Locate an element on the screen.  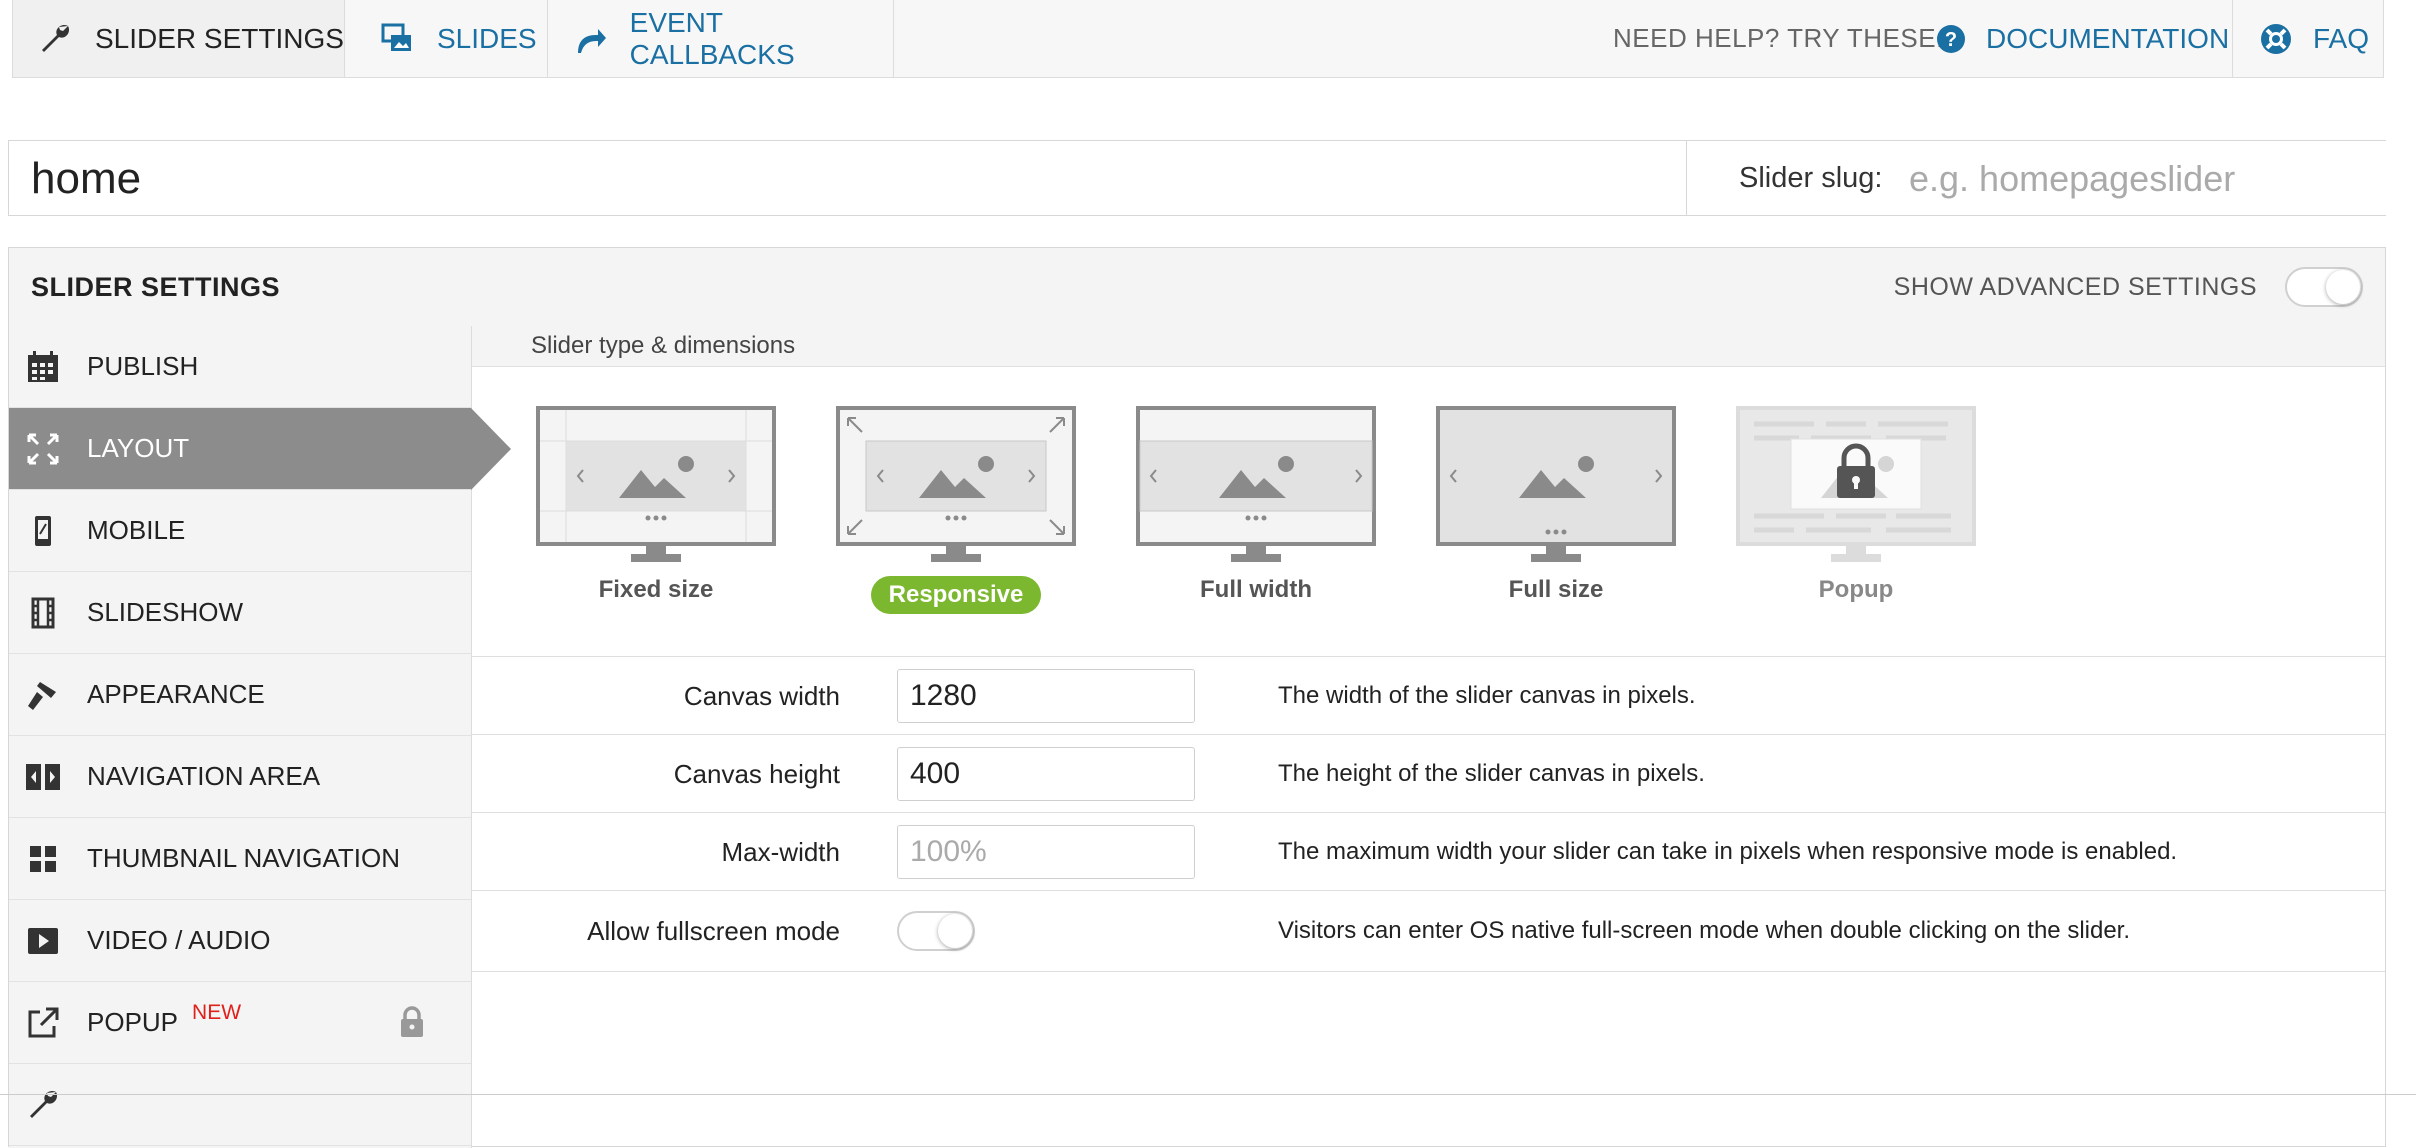
new-badge: NEW is located at coordinates (217, 1012).